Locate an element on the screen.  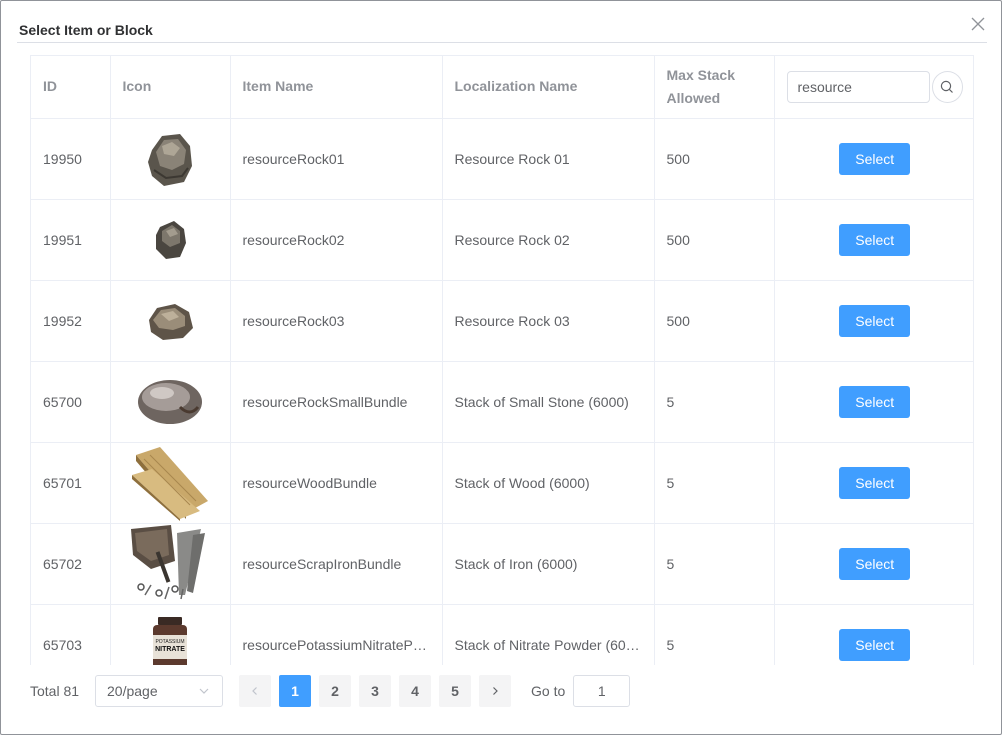
cell-item-name: resourceWoodBundle is located at coordinates (336, 483).